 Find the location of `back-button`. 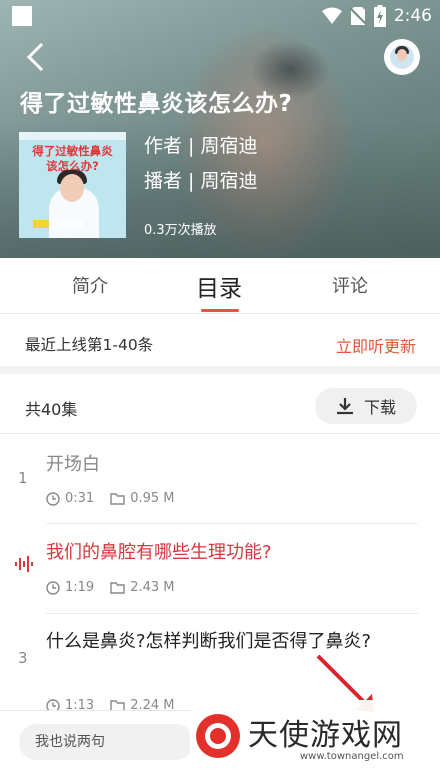

back-button is located at coordinates (35, 57).